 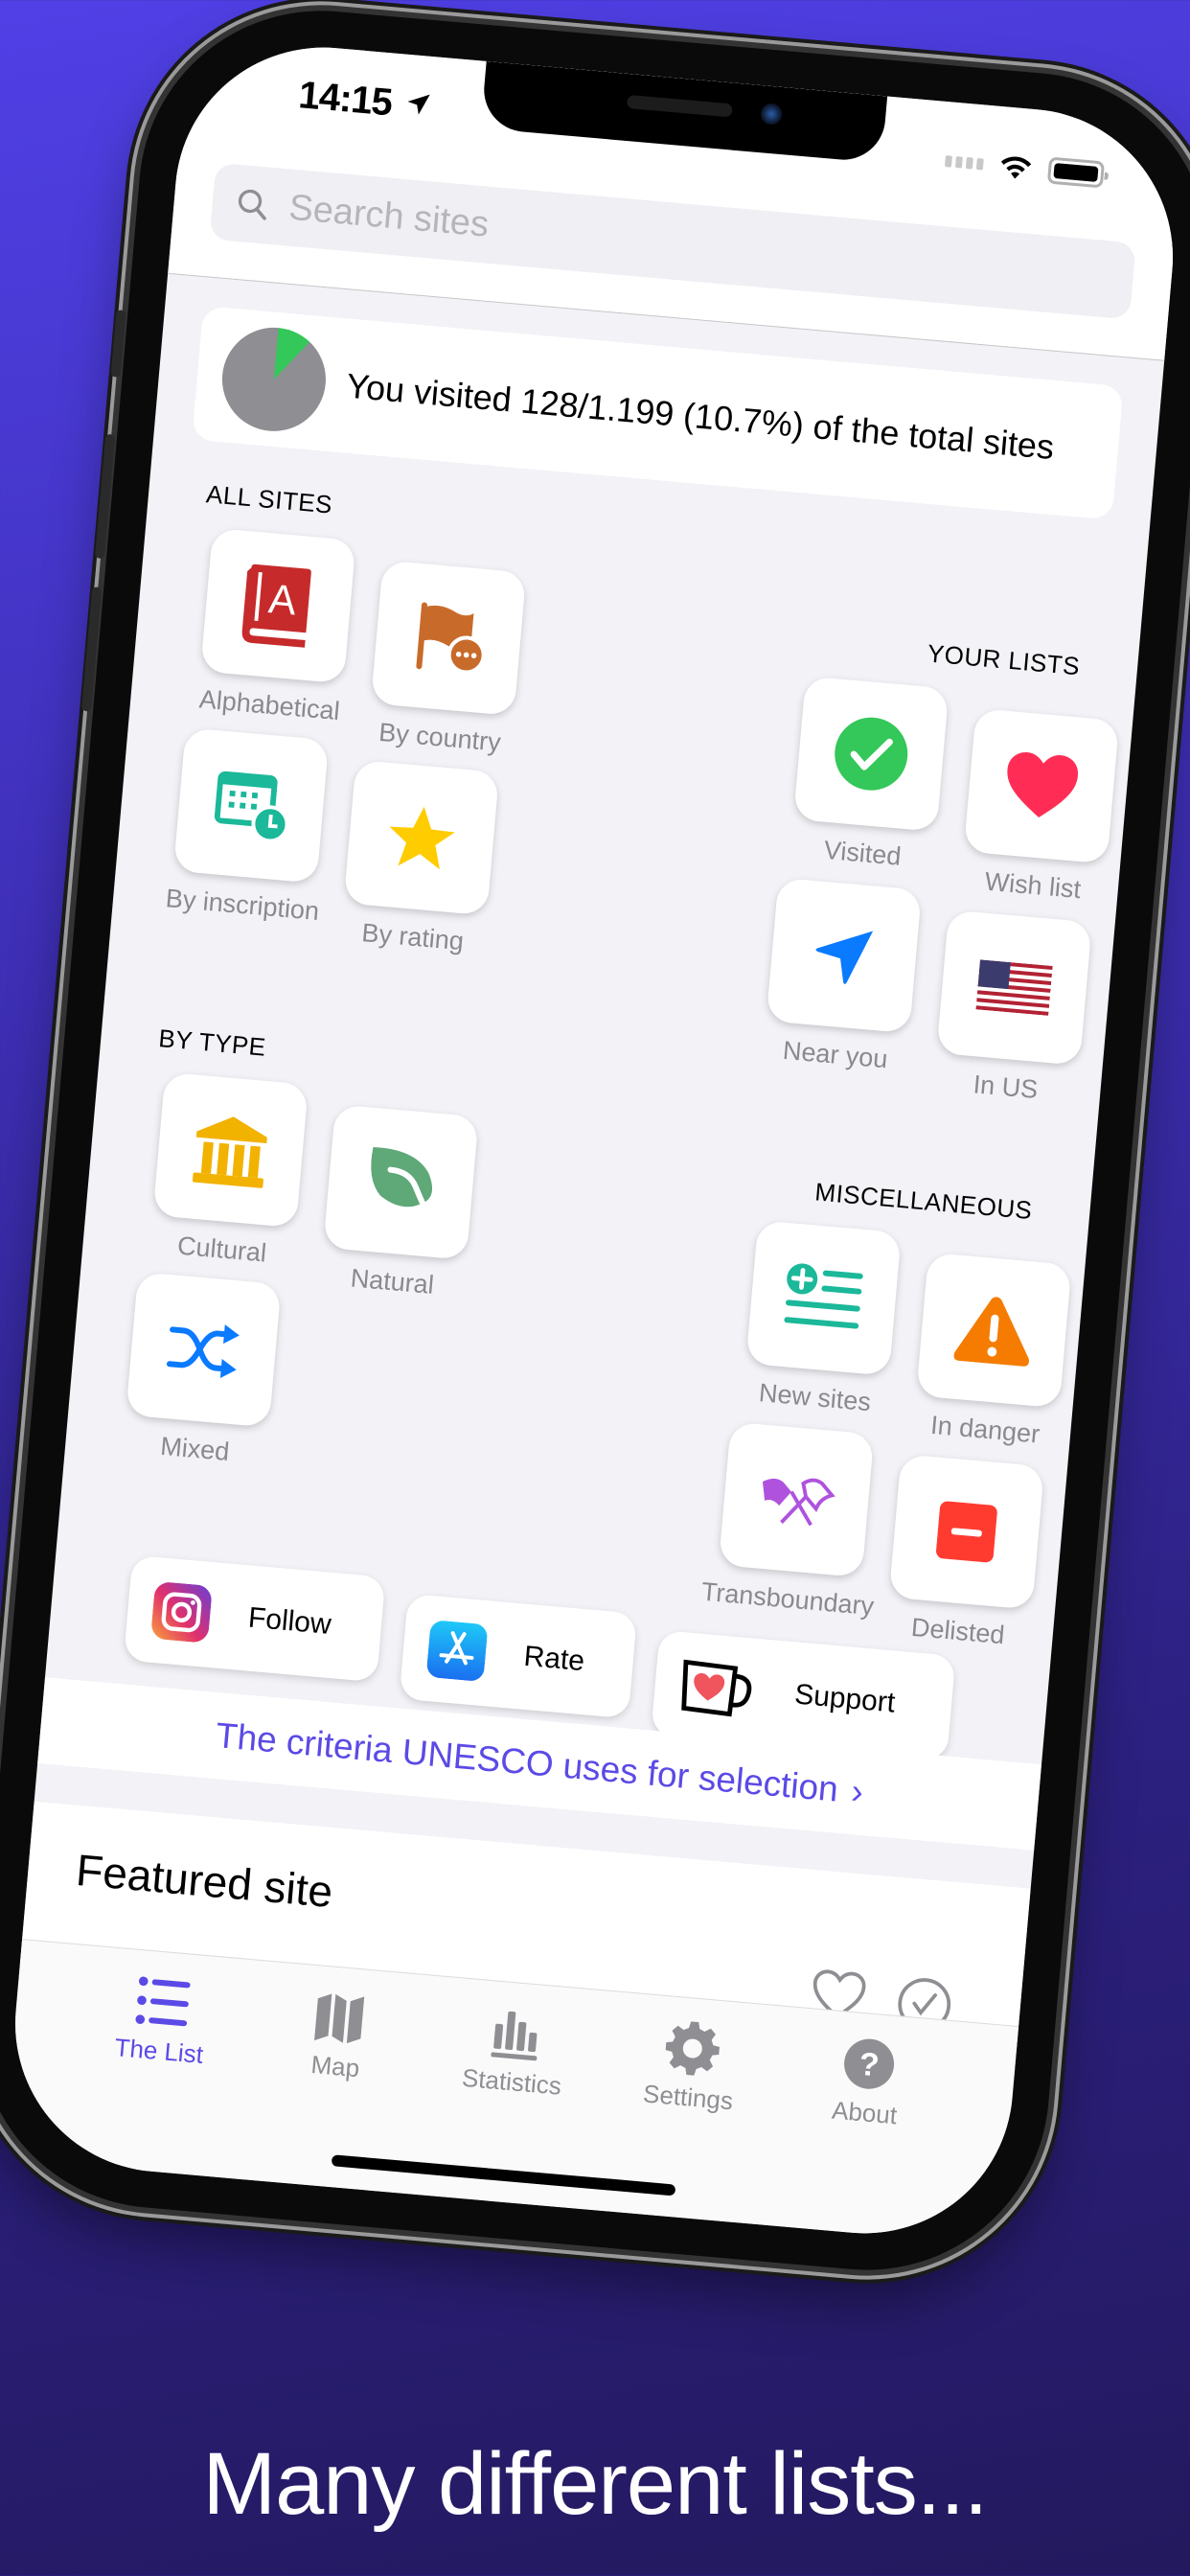 What do you see at coordinates (857, 1791) in the screenshot?
I see `chevron-right-icon: ›` at bounding box center [857, 1791].